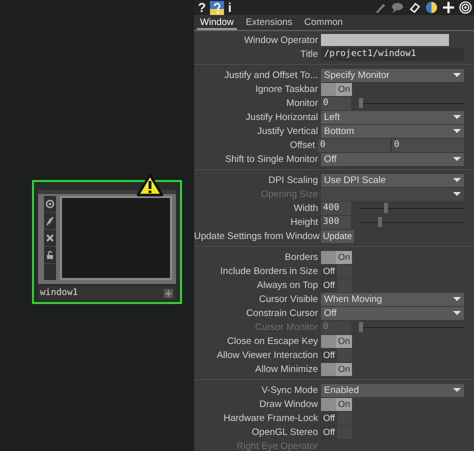 The width and height of the screenshot is (474, 451). I want to click on dropdown-menu: Left, so click(392, 117).